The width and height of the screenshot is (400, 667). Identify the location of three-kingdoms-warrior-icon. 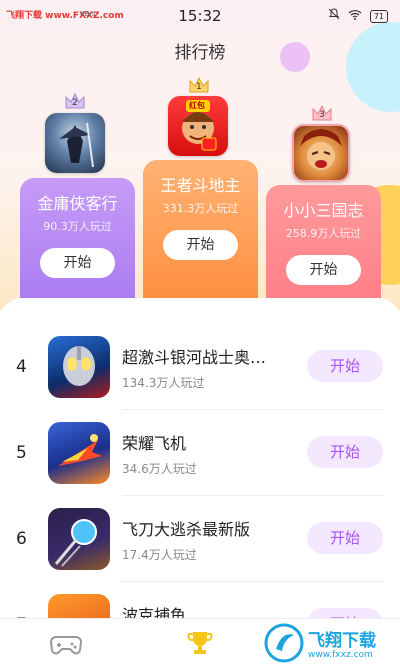
(321, 153).